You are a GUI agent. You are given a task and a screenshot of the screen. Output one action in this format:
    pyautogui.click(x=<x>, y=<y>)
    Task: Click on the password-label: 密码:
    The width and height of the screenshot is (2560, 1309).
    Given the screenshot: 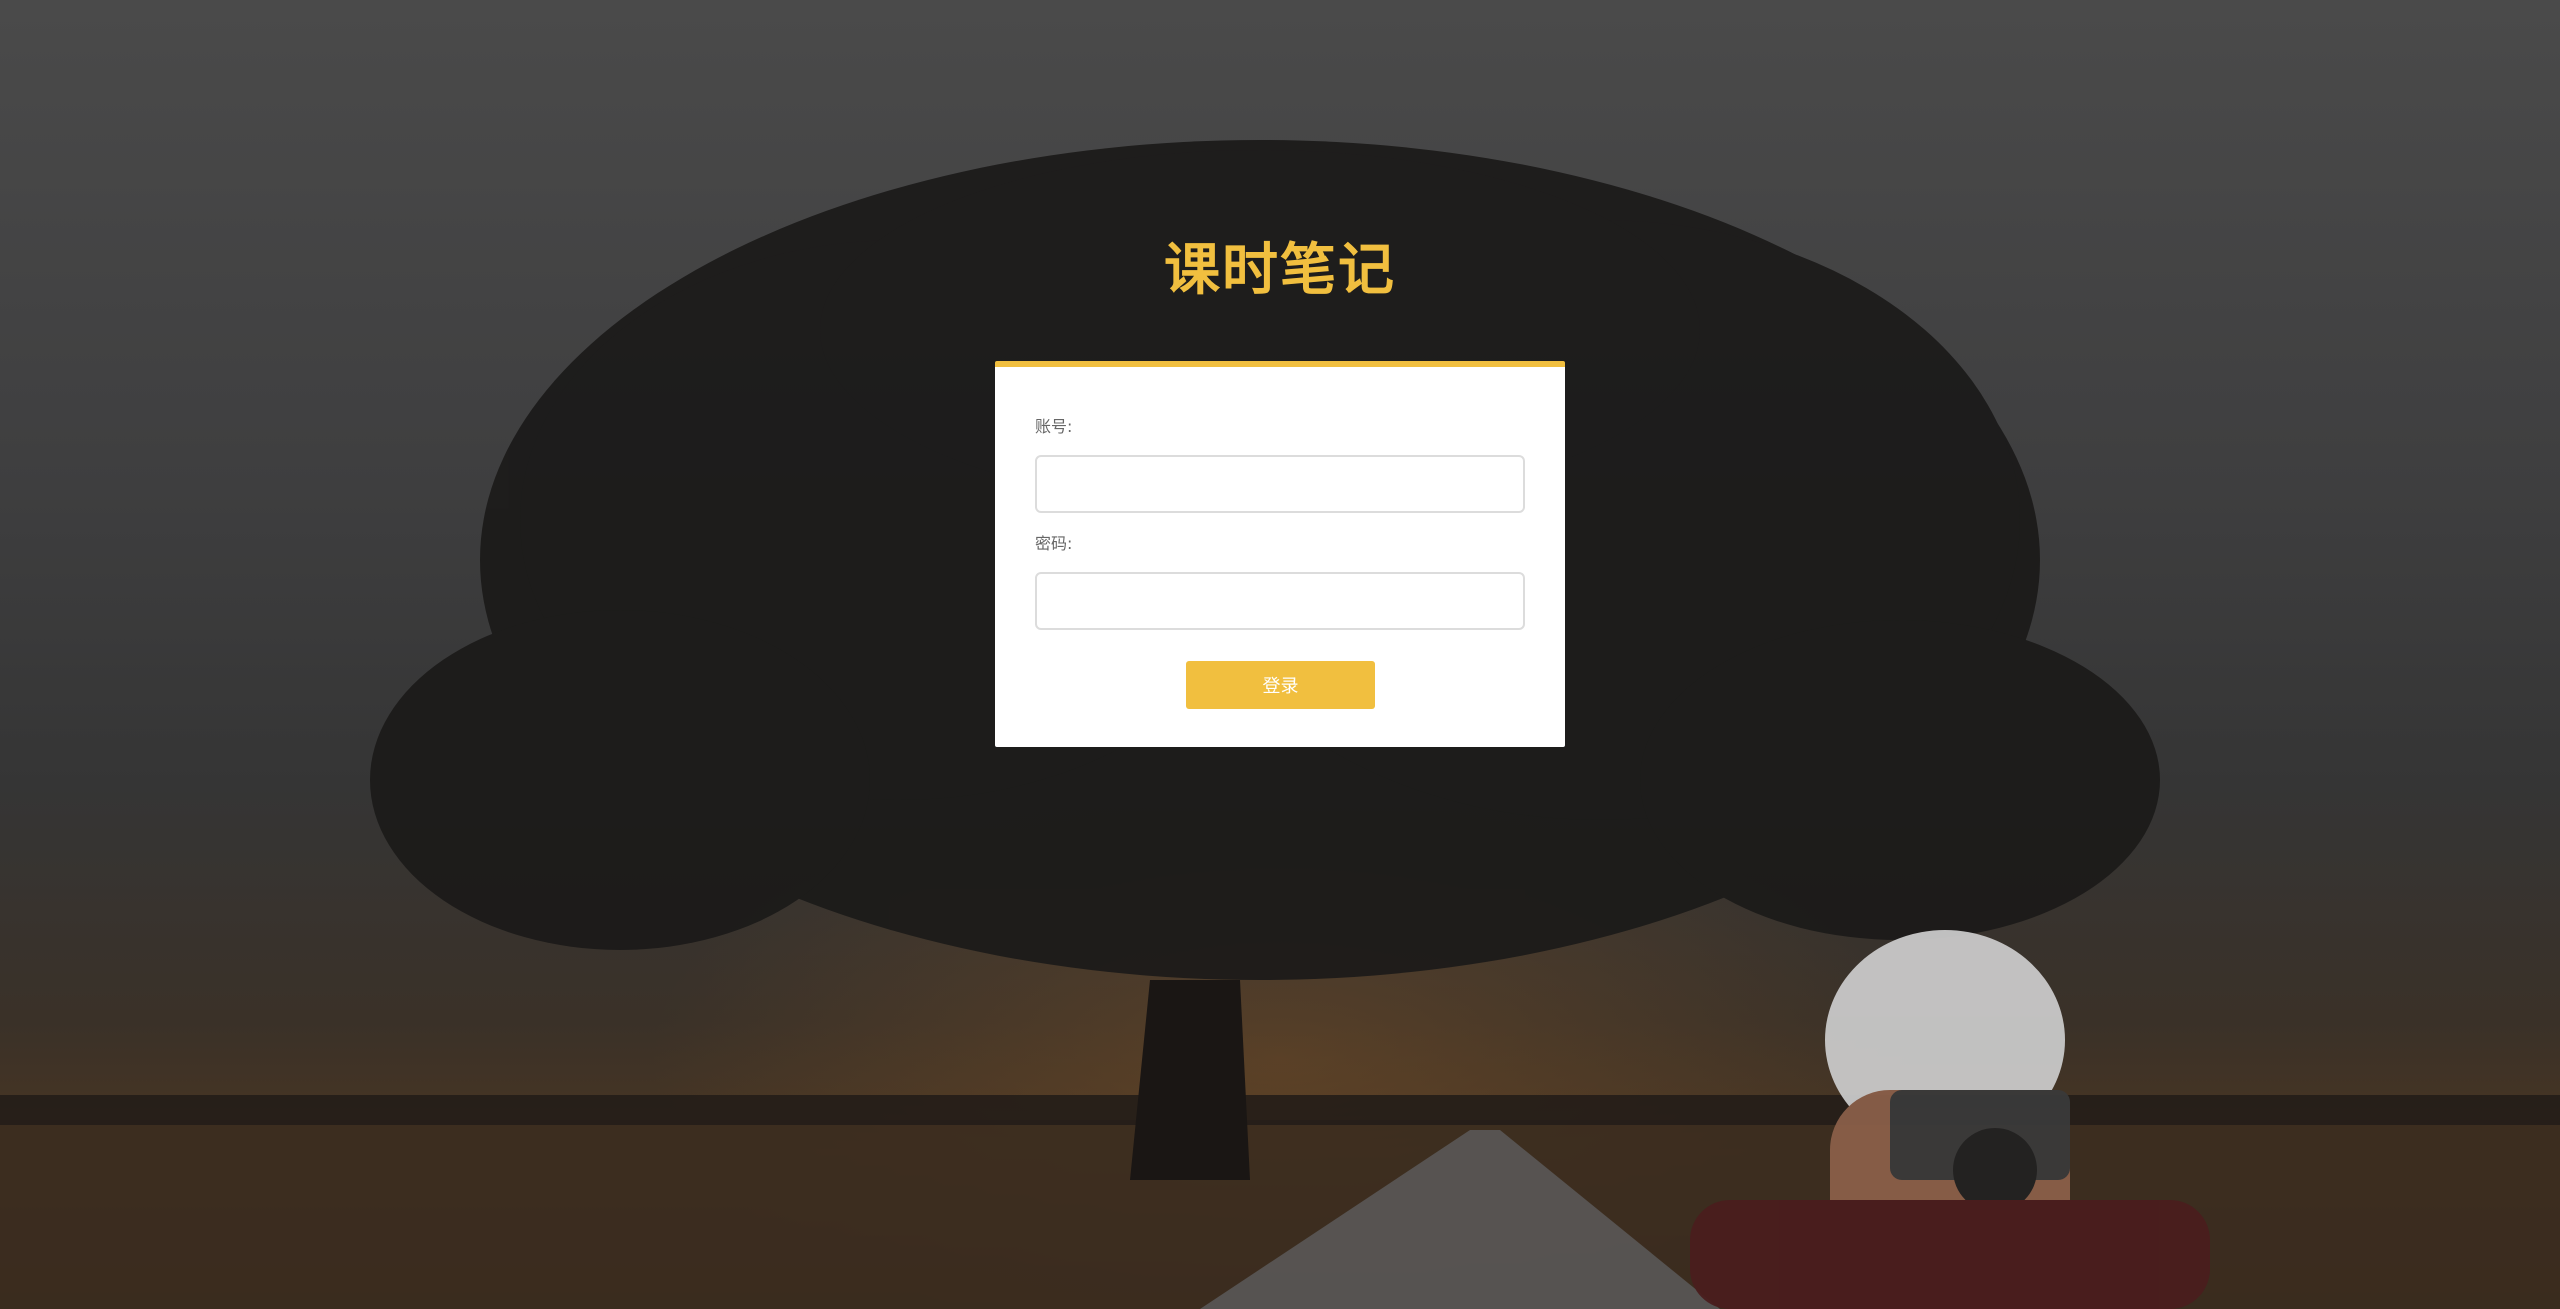 What is the action you would take?
    pyautogui.click(x=1054, y=543)
    